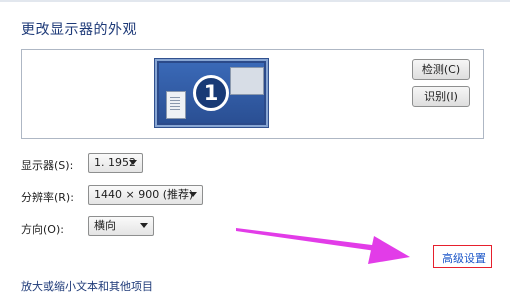 The height and width of the screenshot is (295, 510). What do you see at coordinates (87, 286) in the screenshot?
I see `text-size-link: 放大或缩小文本和其他项目` at bounding box center [87, 286].